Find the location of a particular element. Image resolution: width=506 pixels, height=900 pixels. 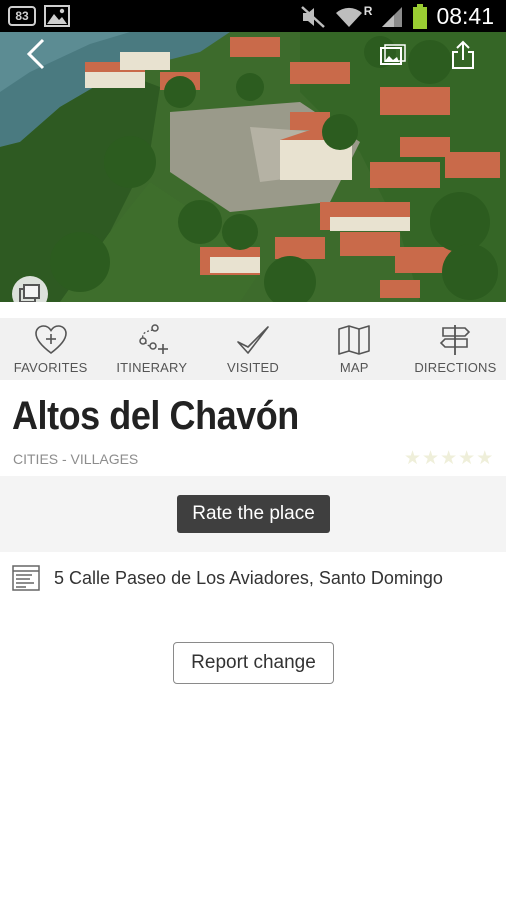

rate-place-button: Rate the place is located at coordinates (253, 514).